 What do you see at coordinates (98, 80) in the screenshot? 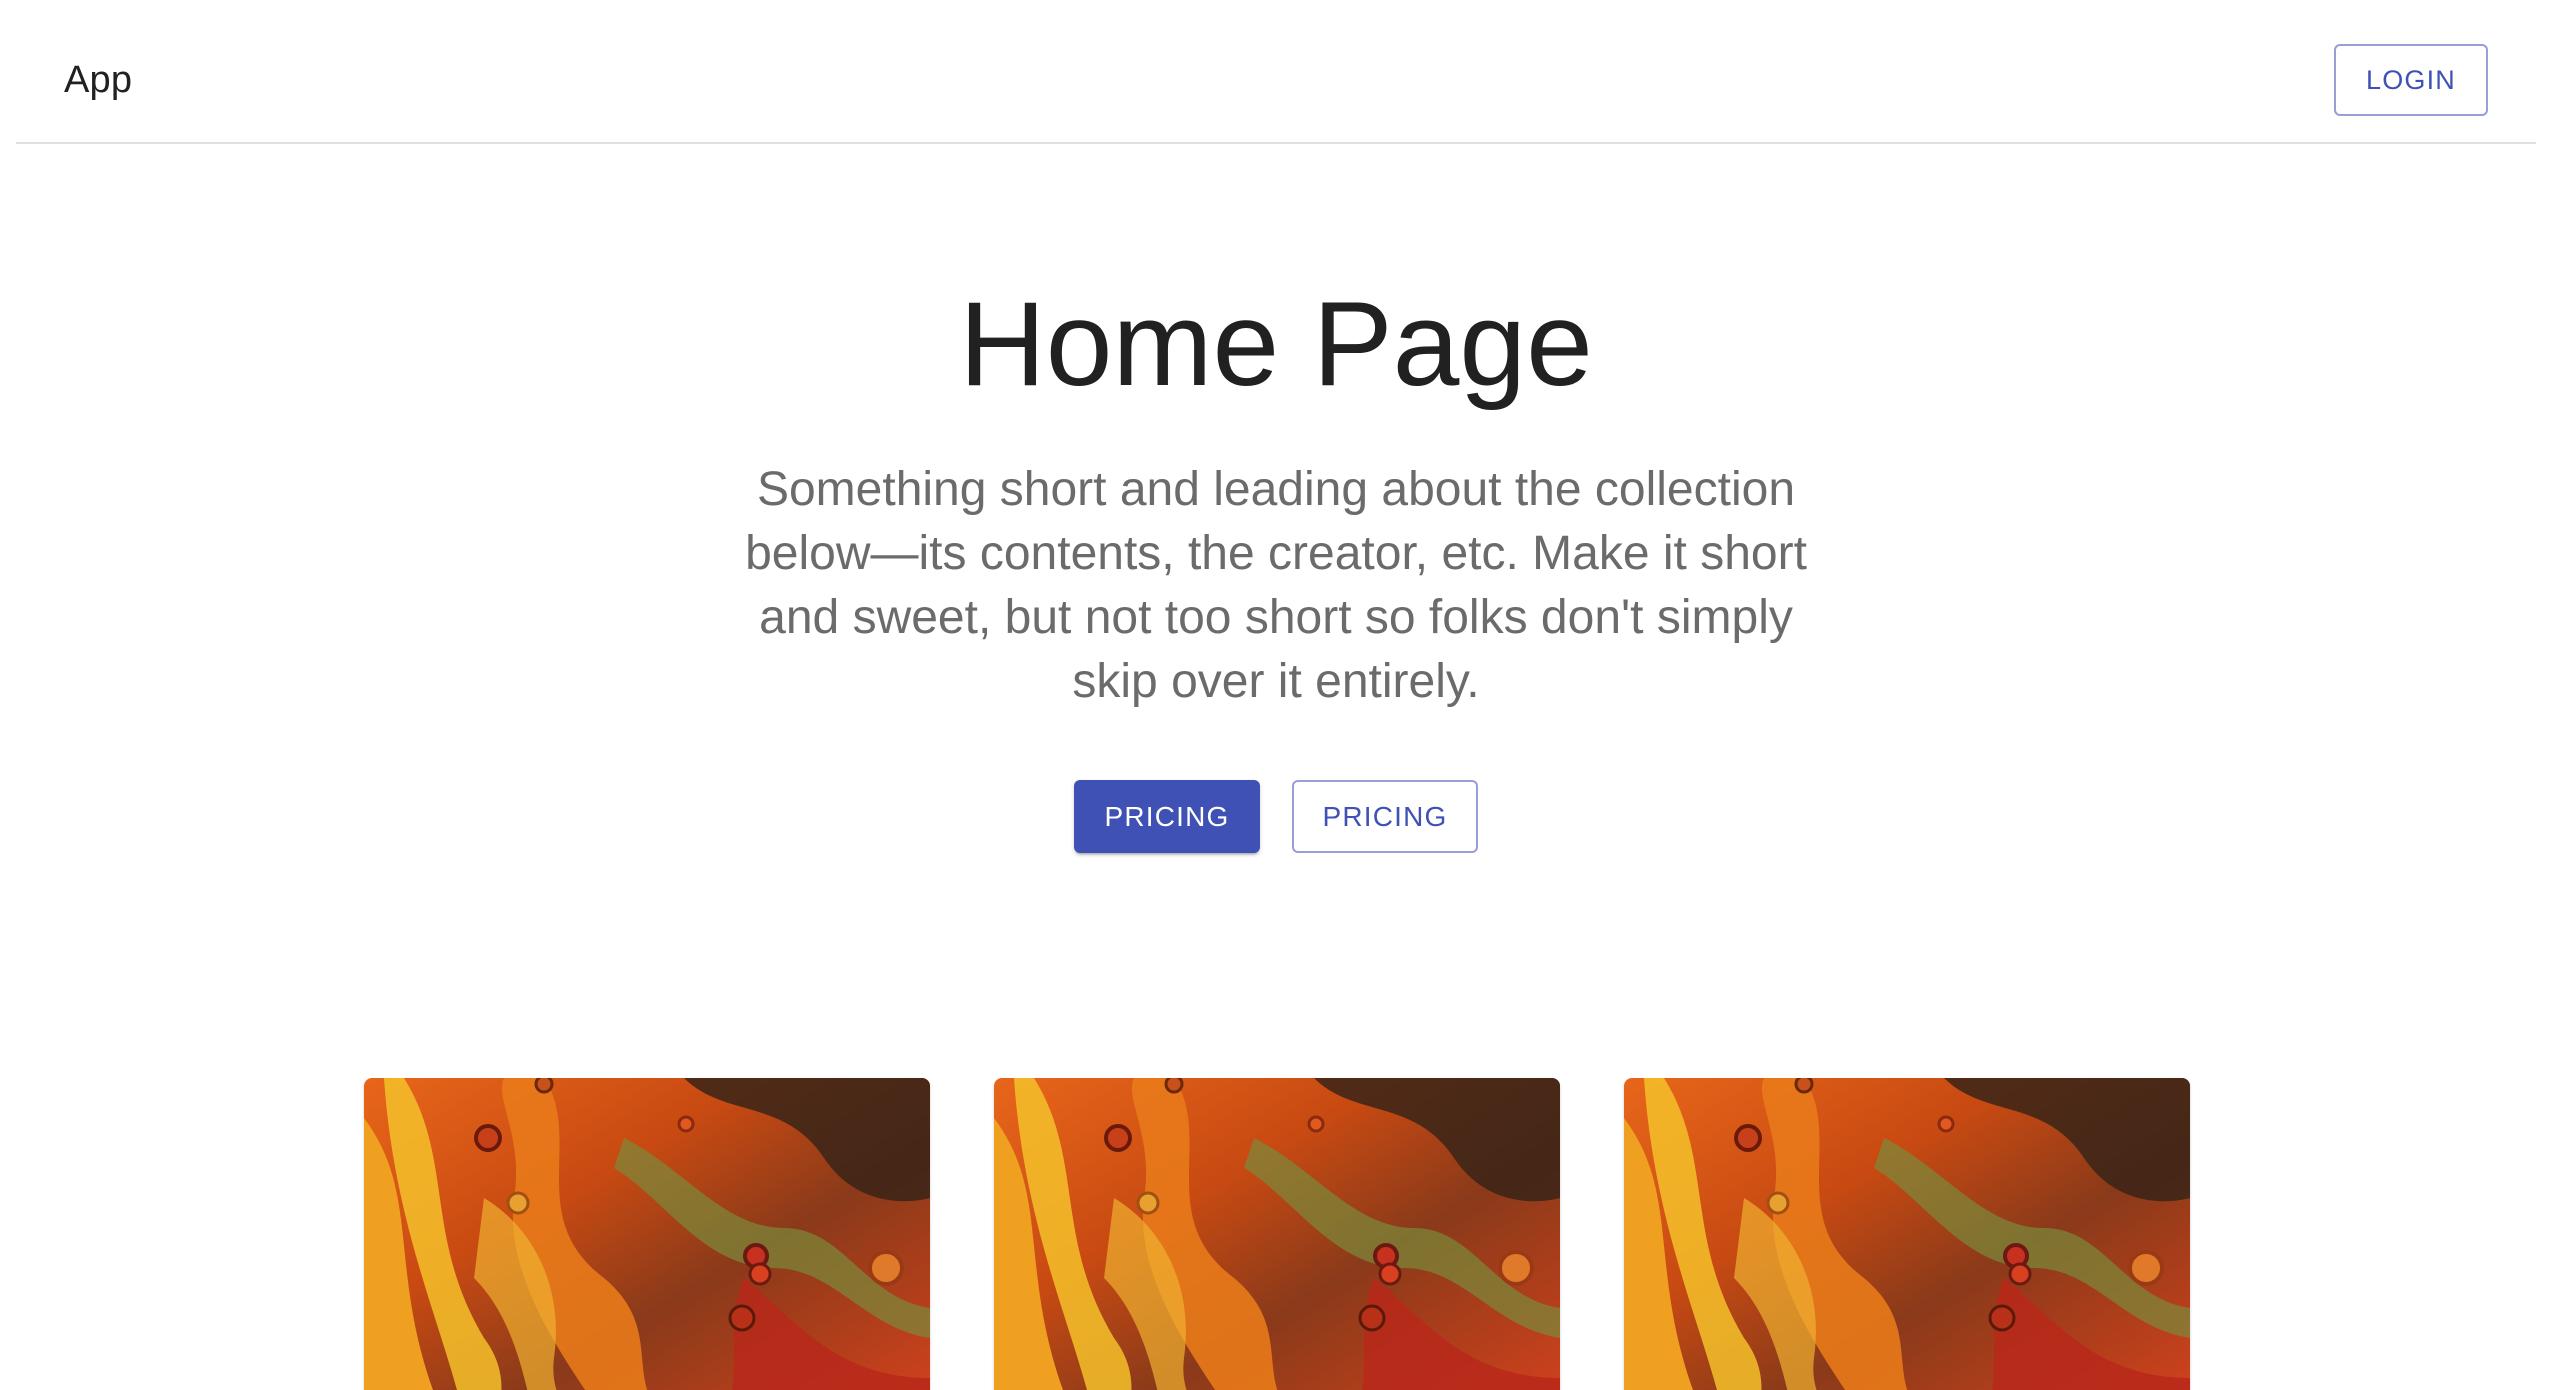
I see `app-title: App` at bounding box center [98, 80].